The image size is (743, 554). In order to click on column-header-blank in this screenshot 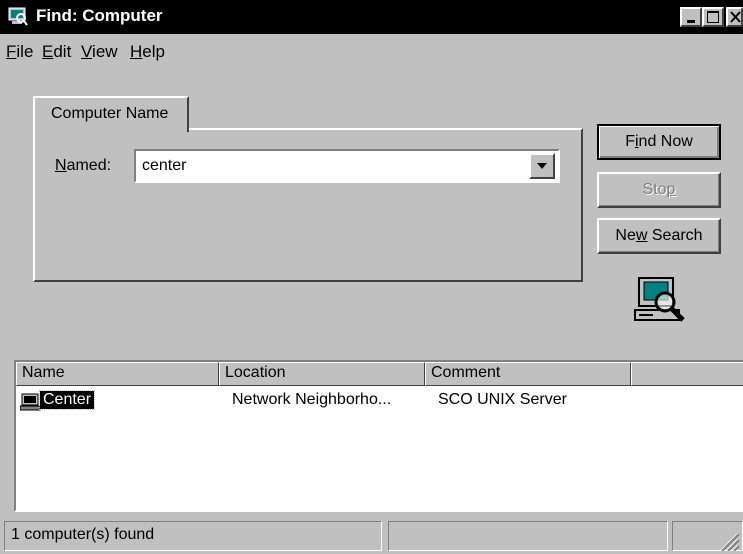, I will do `click(687, 374)`.